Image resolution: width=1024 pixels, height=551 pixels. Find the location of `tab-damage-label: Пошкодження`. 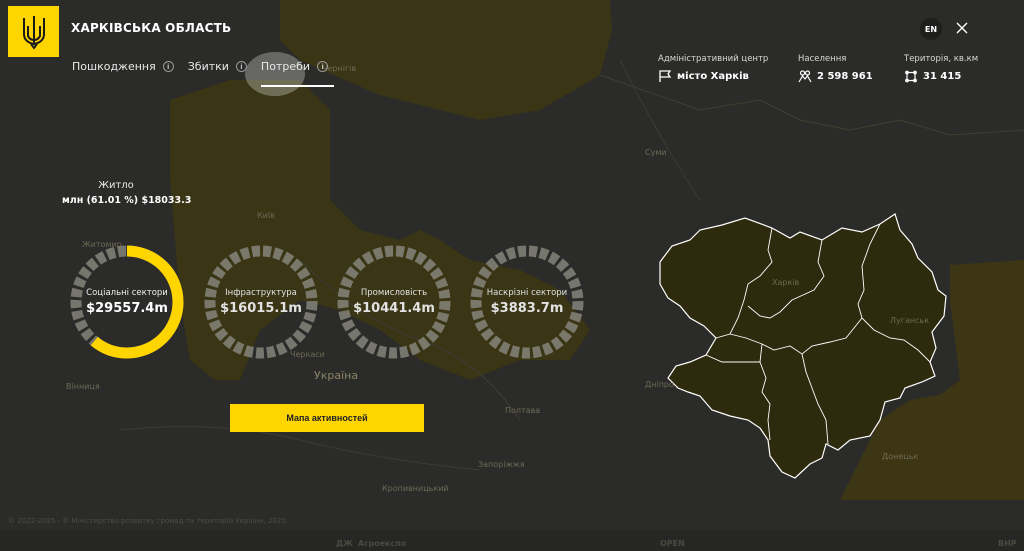

tab-damage-label: Пошкодження is located at coordinates (114, 66).